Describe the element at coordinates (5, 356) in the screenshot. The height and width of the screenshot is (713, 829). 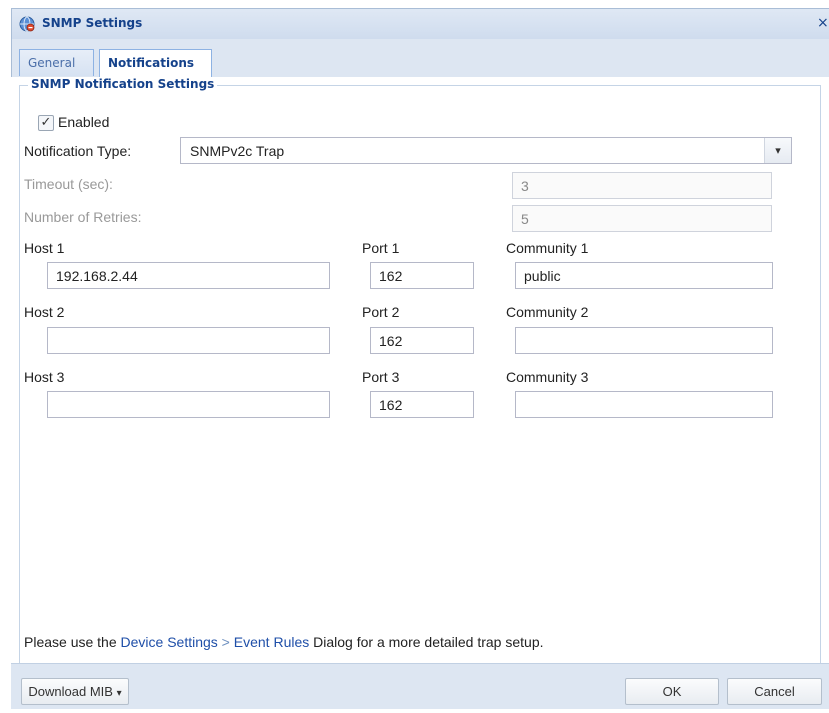
I see `page-margin` at that location.